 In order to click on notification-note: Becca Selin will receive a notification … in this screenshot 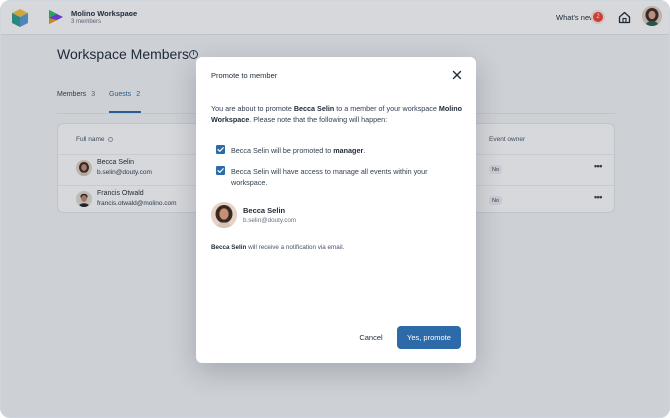, I will do `click(277, 247)`.